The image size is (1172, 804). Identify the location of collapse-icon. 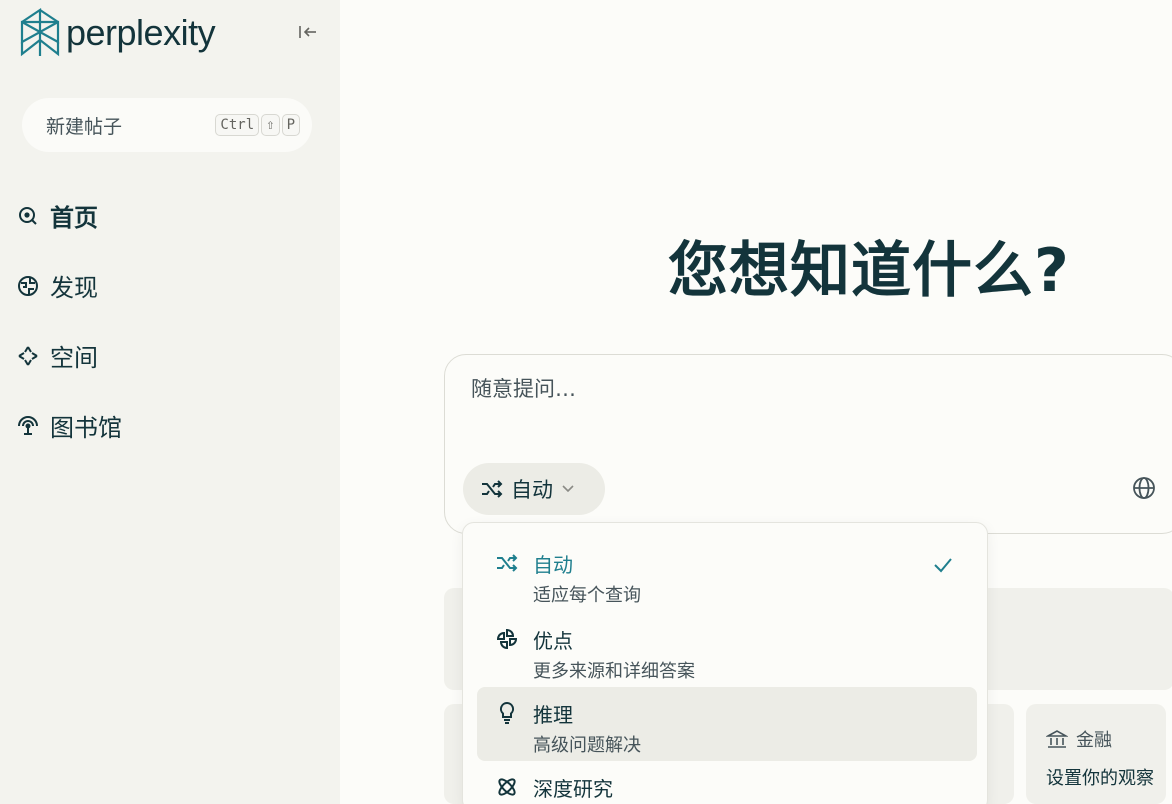
(307, 32).